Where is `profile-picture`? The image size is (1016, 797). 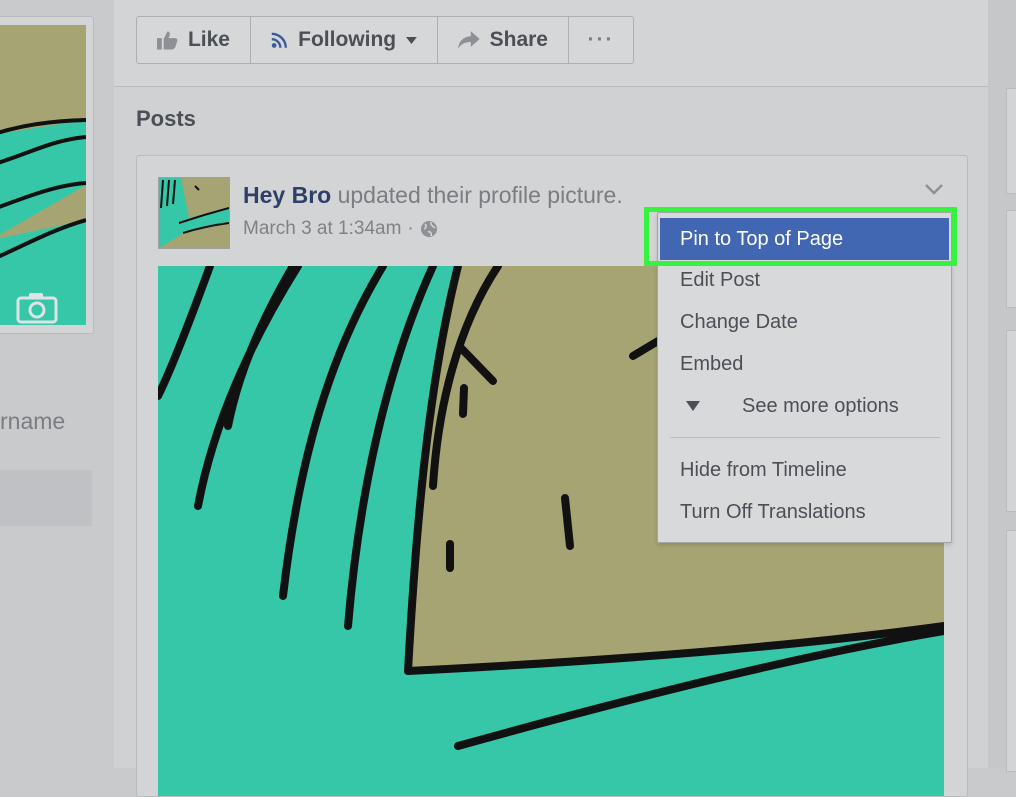 profile-picture is located at coordinates (43, 175).